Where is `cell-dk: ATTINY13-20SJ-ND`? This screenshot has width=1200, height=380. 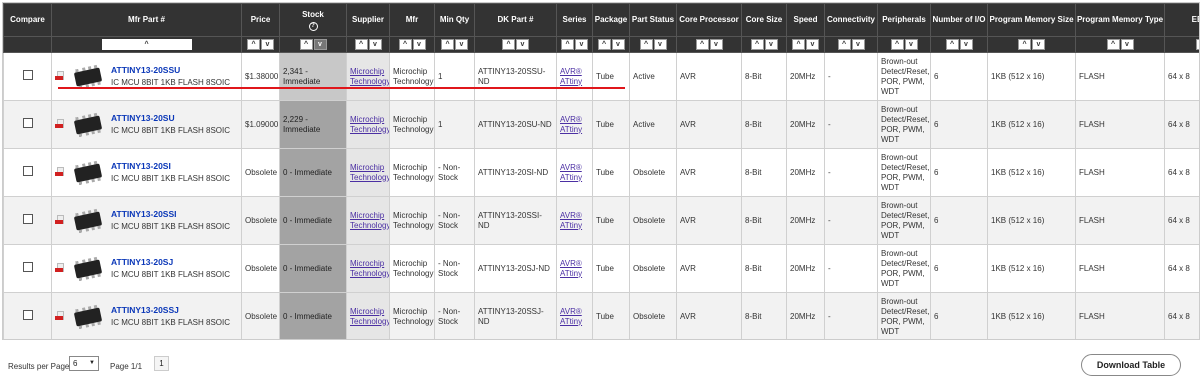
cell-dk: ATTINY13-20SJ-ND is located at coordinates (515, 268).